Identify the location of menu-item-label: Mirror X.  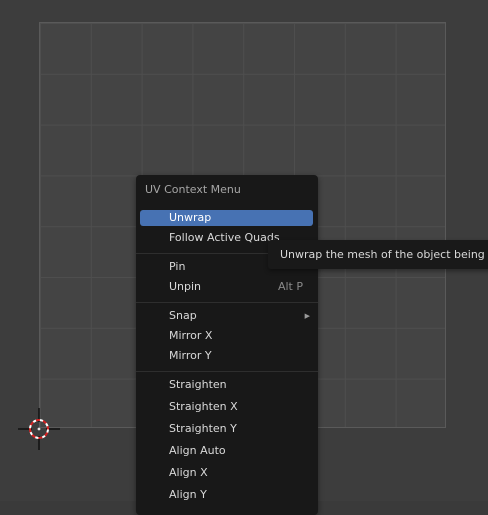
(191, 335).